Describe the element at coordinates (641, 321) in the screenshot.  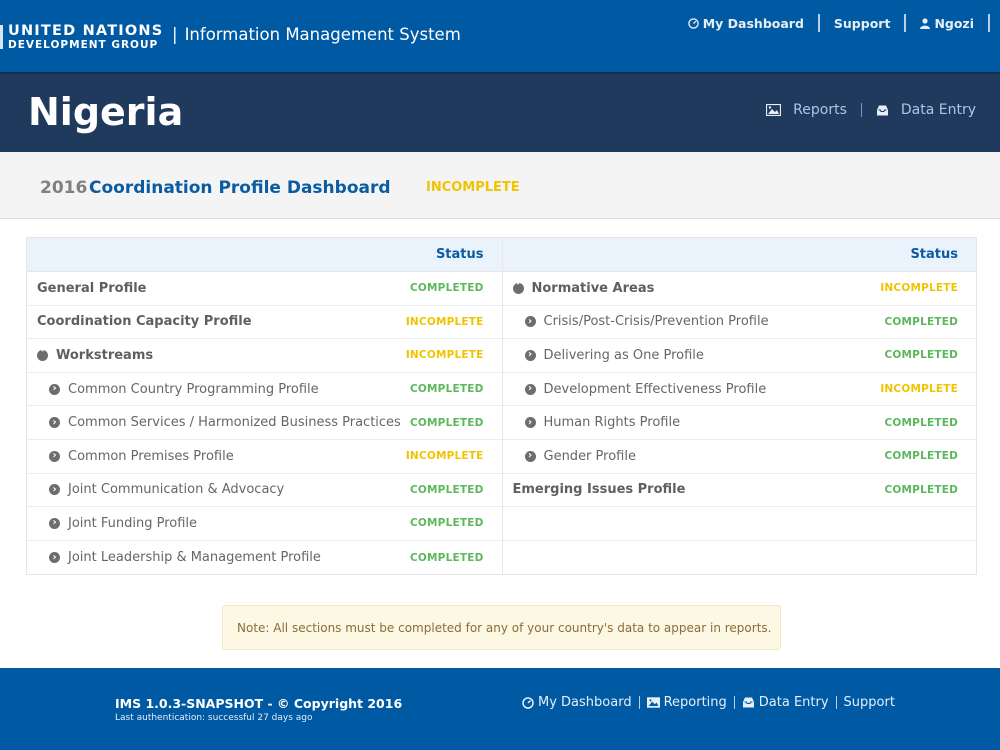
I see `profile-label: › Crisis/Post-Crisis/Prevention Profile` at that location.